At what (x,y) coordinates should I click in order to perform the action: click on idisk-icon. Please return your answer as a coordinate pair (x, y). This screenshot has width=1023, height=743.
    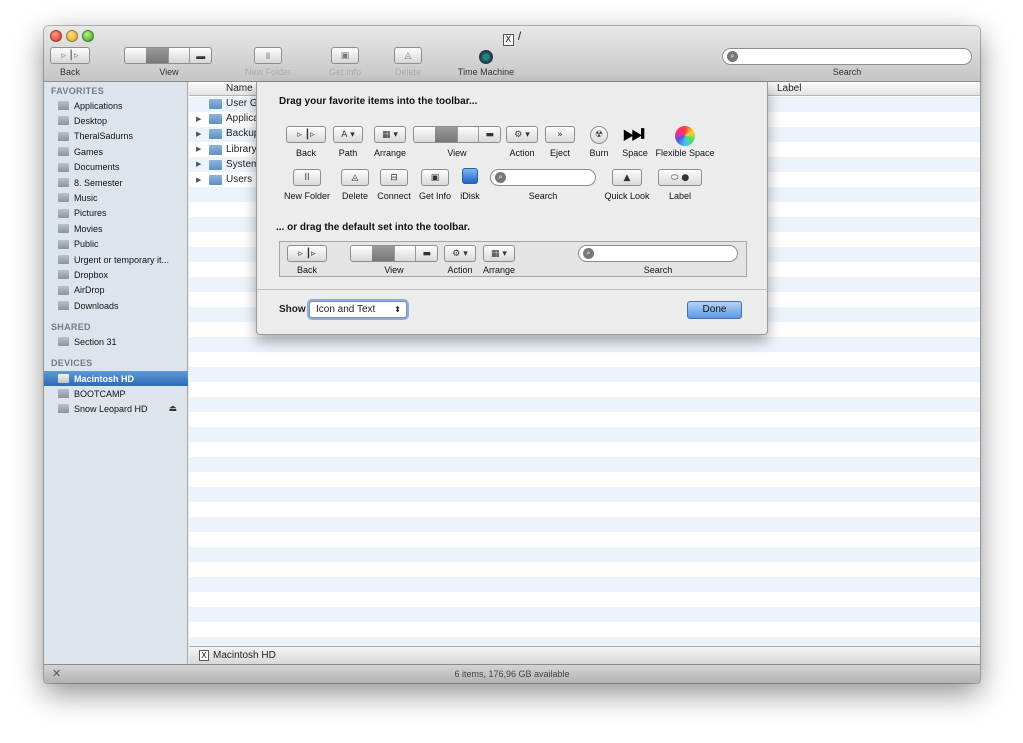
    Looking at the image, I should click on (470, 176).